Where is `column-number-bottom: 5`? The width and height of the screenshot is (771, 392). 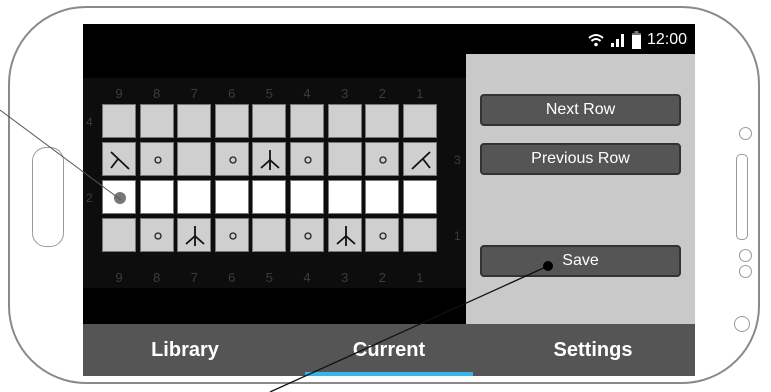 column-number-bottom: 5 is located at coordinates (269, 277).